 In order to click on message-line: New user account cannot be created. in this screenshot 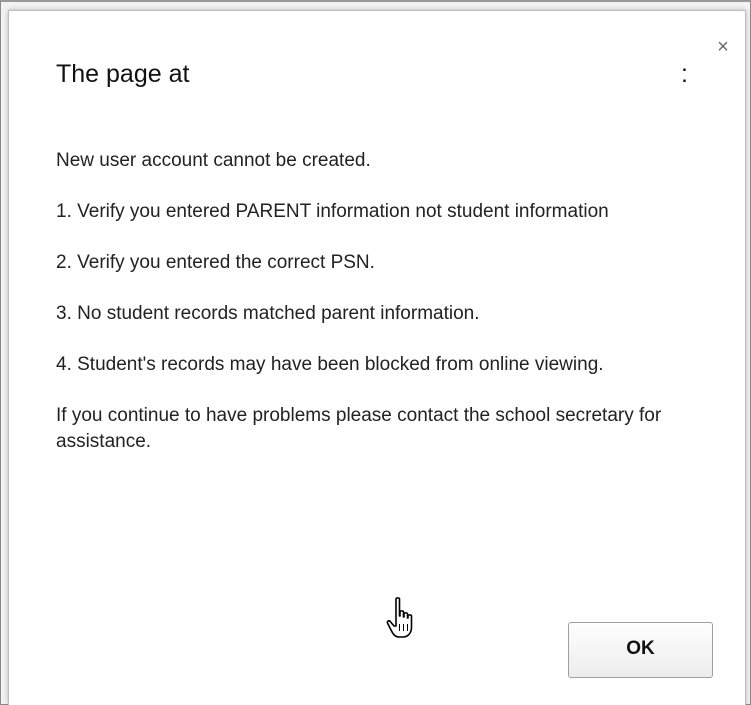, I will do `click(213, 160)`.